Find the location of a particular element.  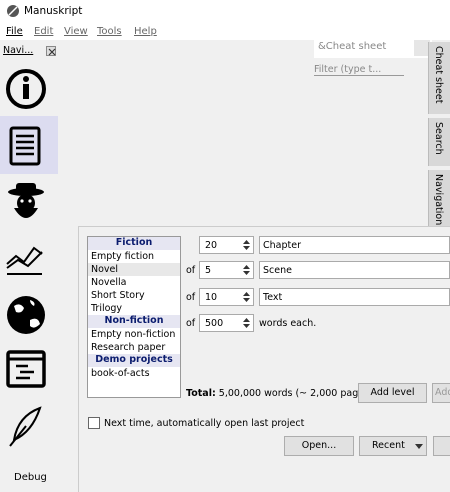

tab-search-label: Search is located at coordinates (438, 138).